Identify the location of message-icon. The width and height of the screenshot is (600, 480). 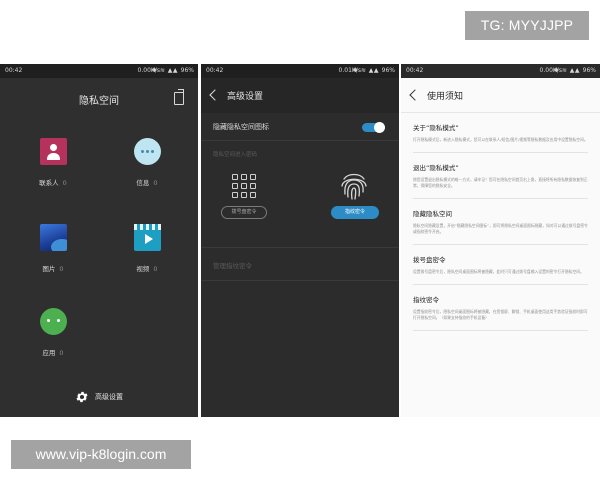
(147, 151).